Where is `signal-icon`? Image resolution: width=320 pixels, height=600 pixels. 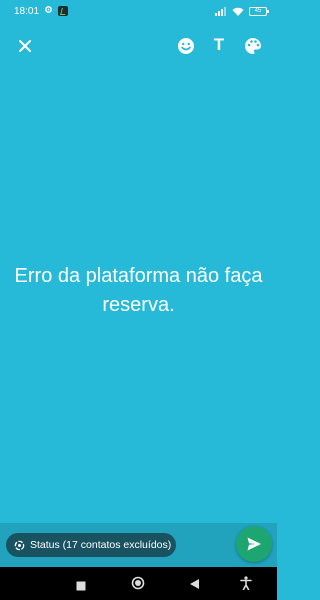 signal-icon is located at coordinates (221, 11).